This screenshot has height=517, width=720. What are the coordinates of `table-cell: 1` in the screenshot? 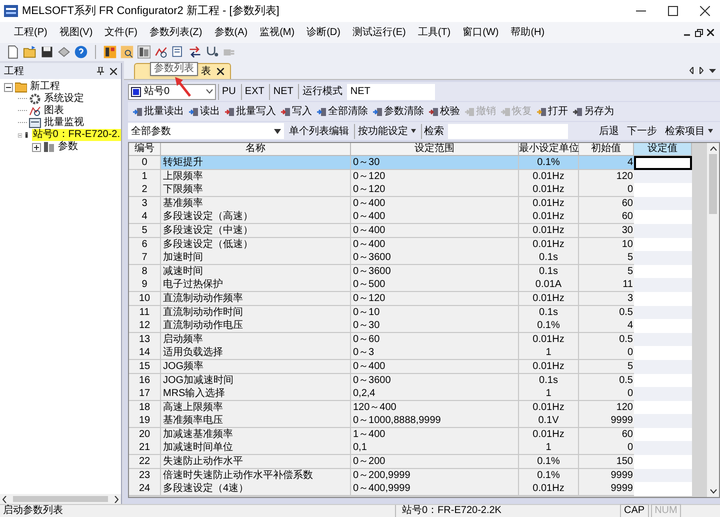 It's located at (549, 394).